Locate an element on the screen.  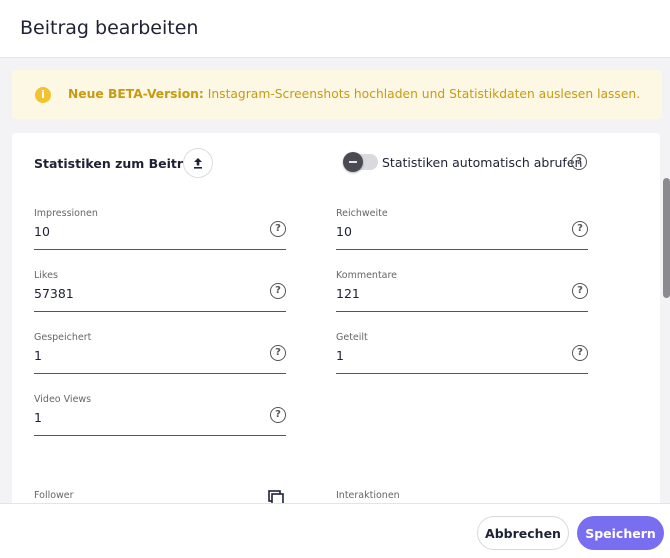
field-label: Gespeichert is located at coordinates (63, 337).